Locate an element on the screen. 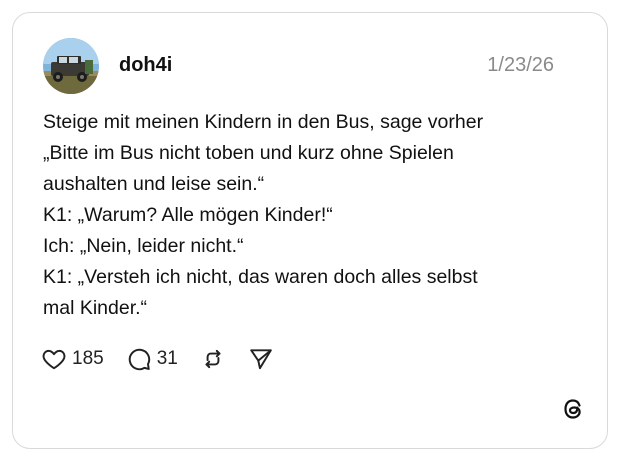  comment-count: 31 is located at coordinates (167, 358).